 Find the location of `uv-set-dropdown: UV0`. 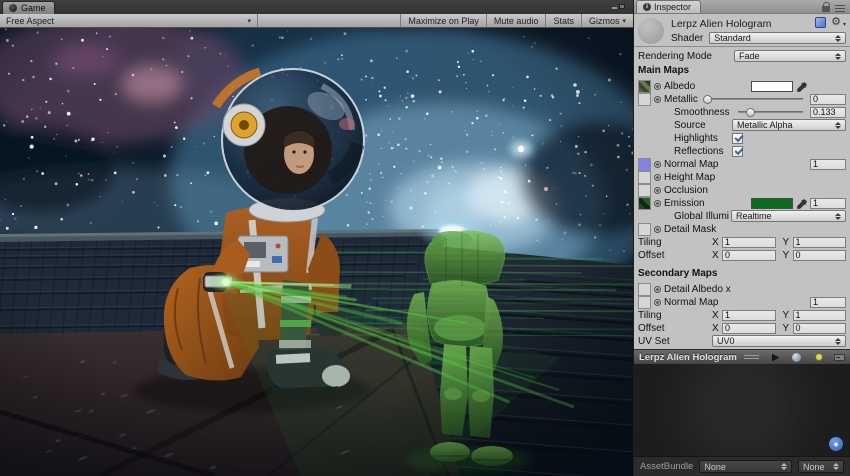

uv-set-dropdown: UV0 is located at coordinates (779, 341).